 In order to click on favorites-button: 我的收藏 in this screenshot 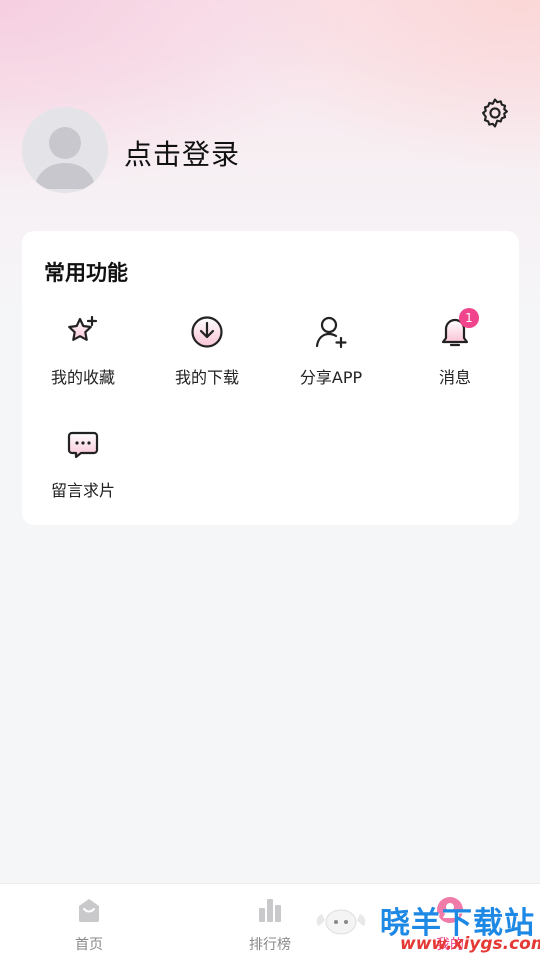, I will do `click(83, 354)`.